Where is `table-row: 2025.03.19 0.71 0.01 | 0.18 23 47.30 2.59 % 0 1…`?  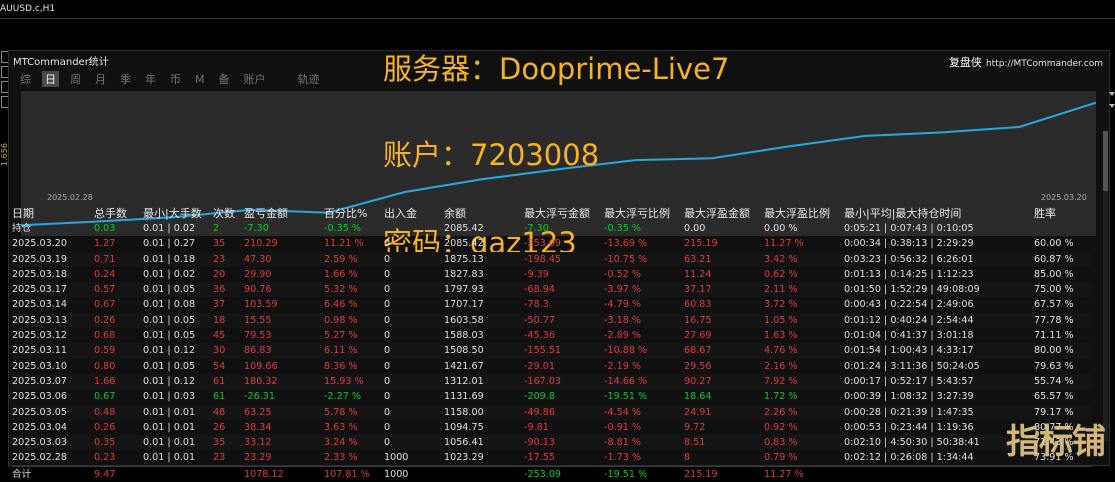
table-row: 2025.03.19 0.71 0.01 | 0.18 23 47.30 2.59 % 0 1… is located at coordinates (552, 259).